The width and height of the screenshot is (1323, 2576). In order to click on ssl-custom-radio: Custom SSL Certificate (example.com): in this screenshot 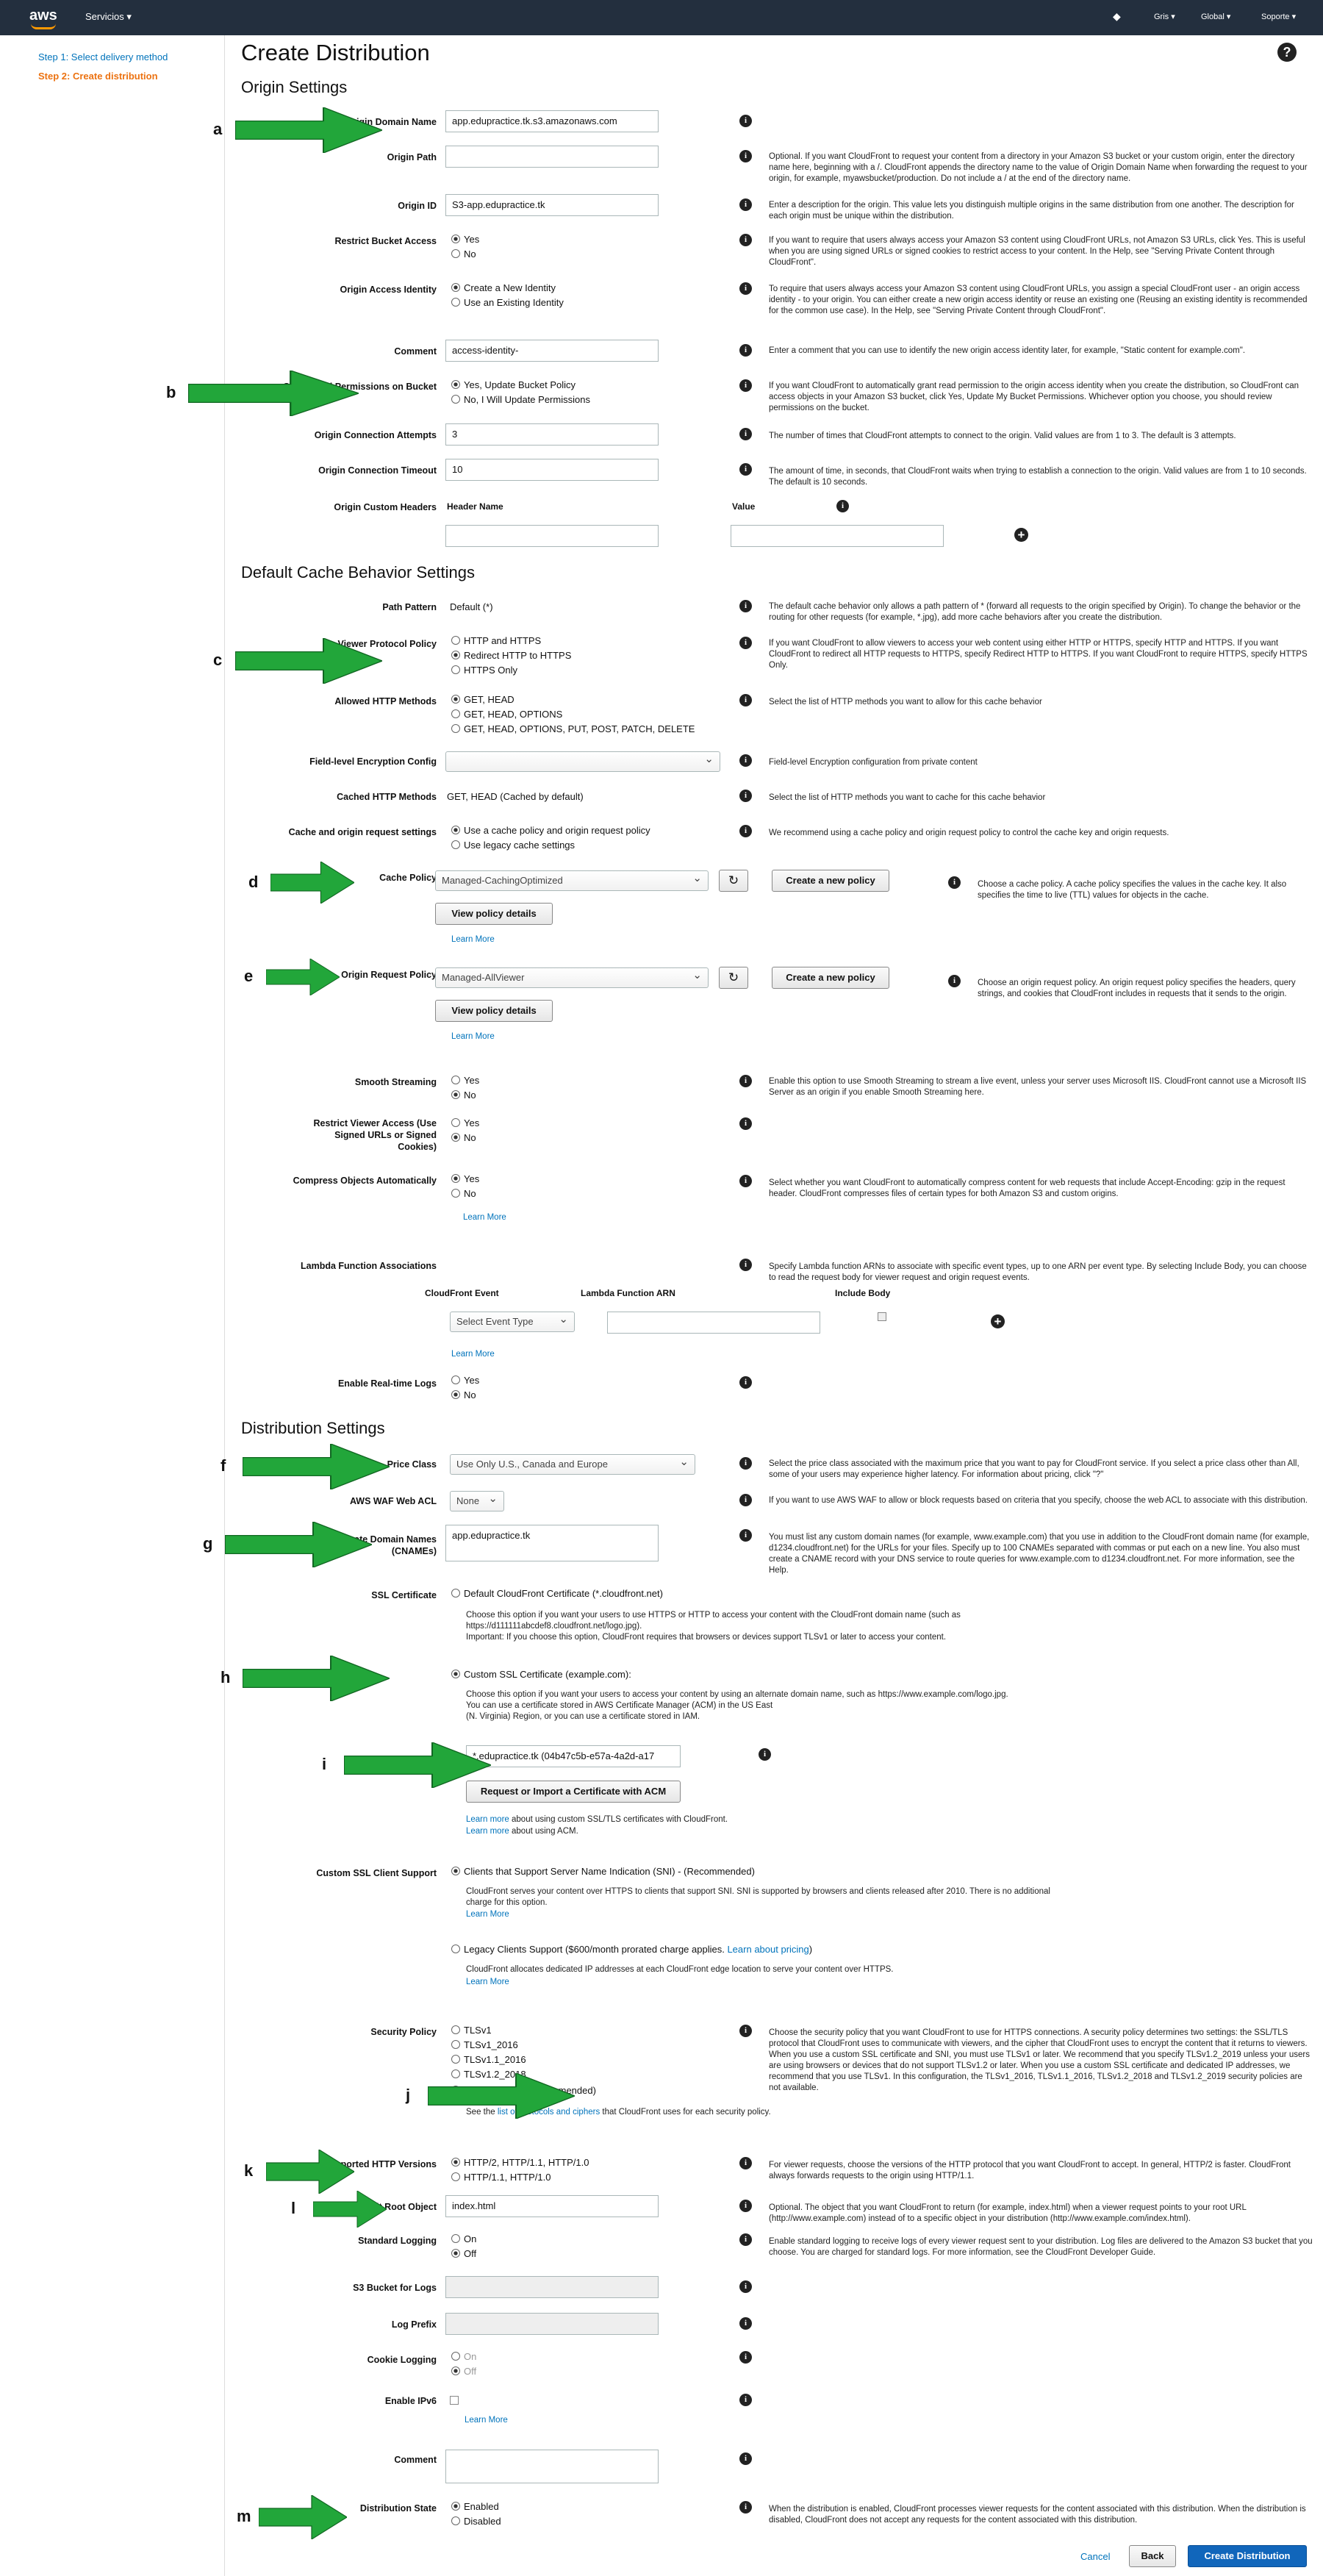, I will do `click(541, 1674)`.